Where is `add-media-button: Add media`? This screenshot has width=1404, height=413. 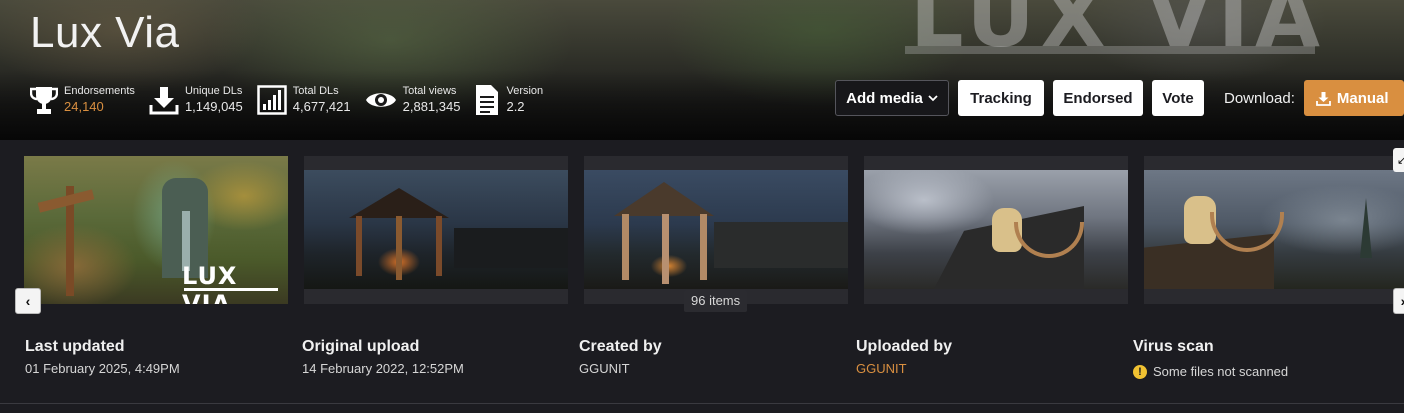
add-media-button: Add media is located at coordinates (892, 98).